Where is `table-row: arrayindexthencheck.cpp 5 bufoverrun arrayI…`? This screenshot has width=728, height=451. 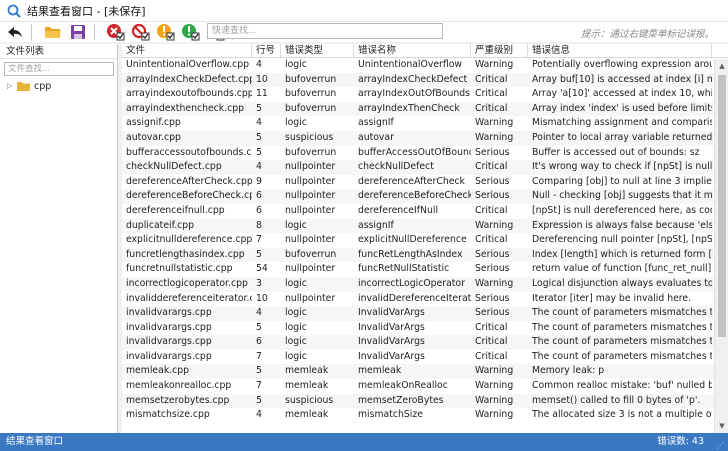
table-row: arrayindexthencheck.cpp 5 bufoverrun arrayI… is located at coordinates (425, 109).